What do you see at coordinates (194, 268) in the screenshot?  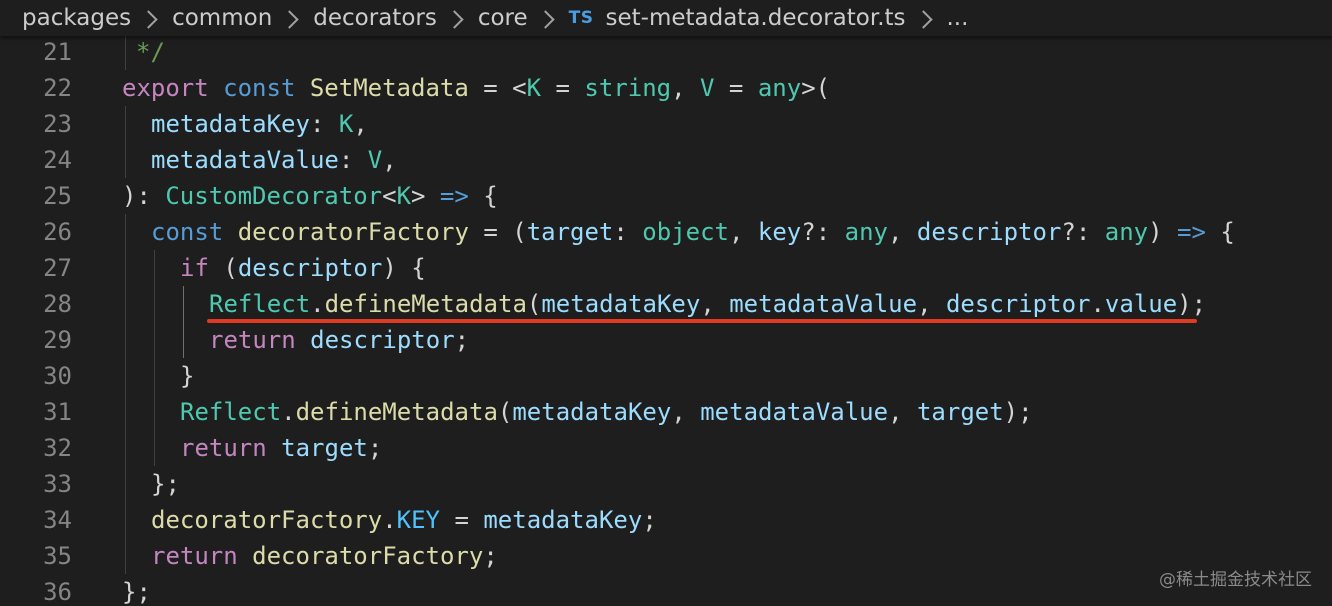 I see `code-token: if` at bounding box center [194, 268].